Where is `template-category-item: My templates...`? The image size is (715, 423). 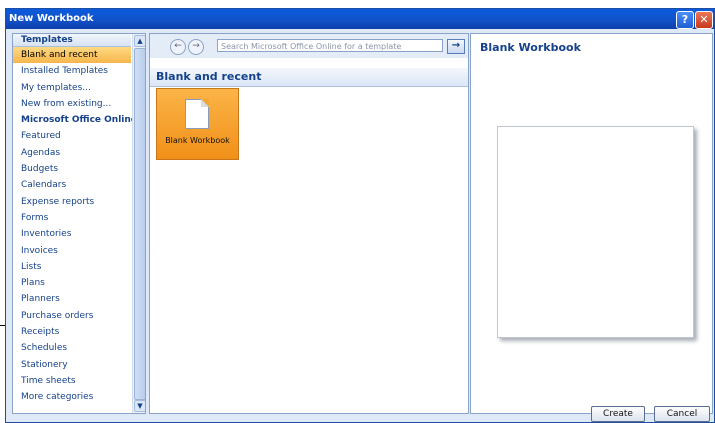 template-category-item: My templates... is located at coordinates (72, 88).